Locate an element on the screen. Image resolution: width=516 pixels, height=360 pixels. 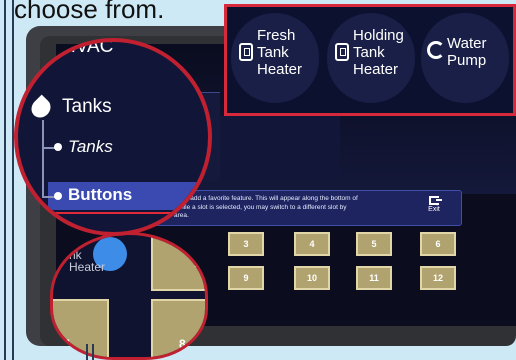
feature-fresh-tank-heater: Fresh Tank Heater is located at coordinates (275, 58).